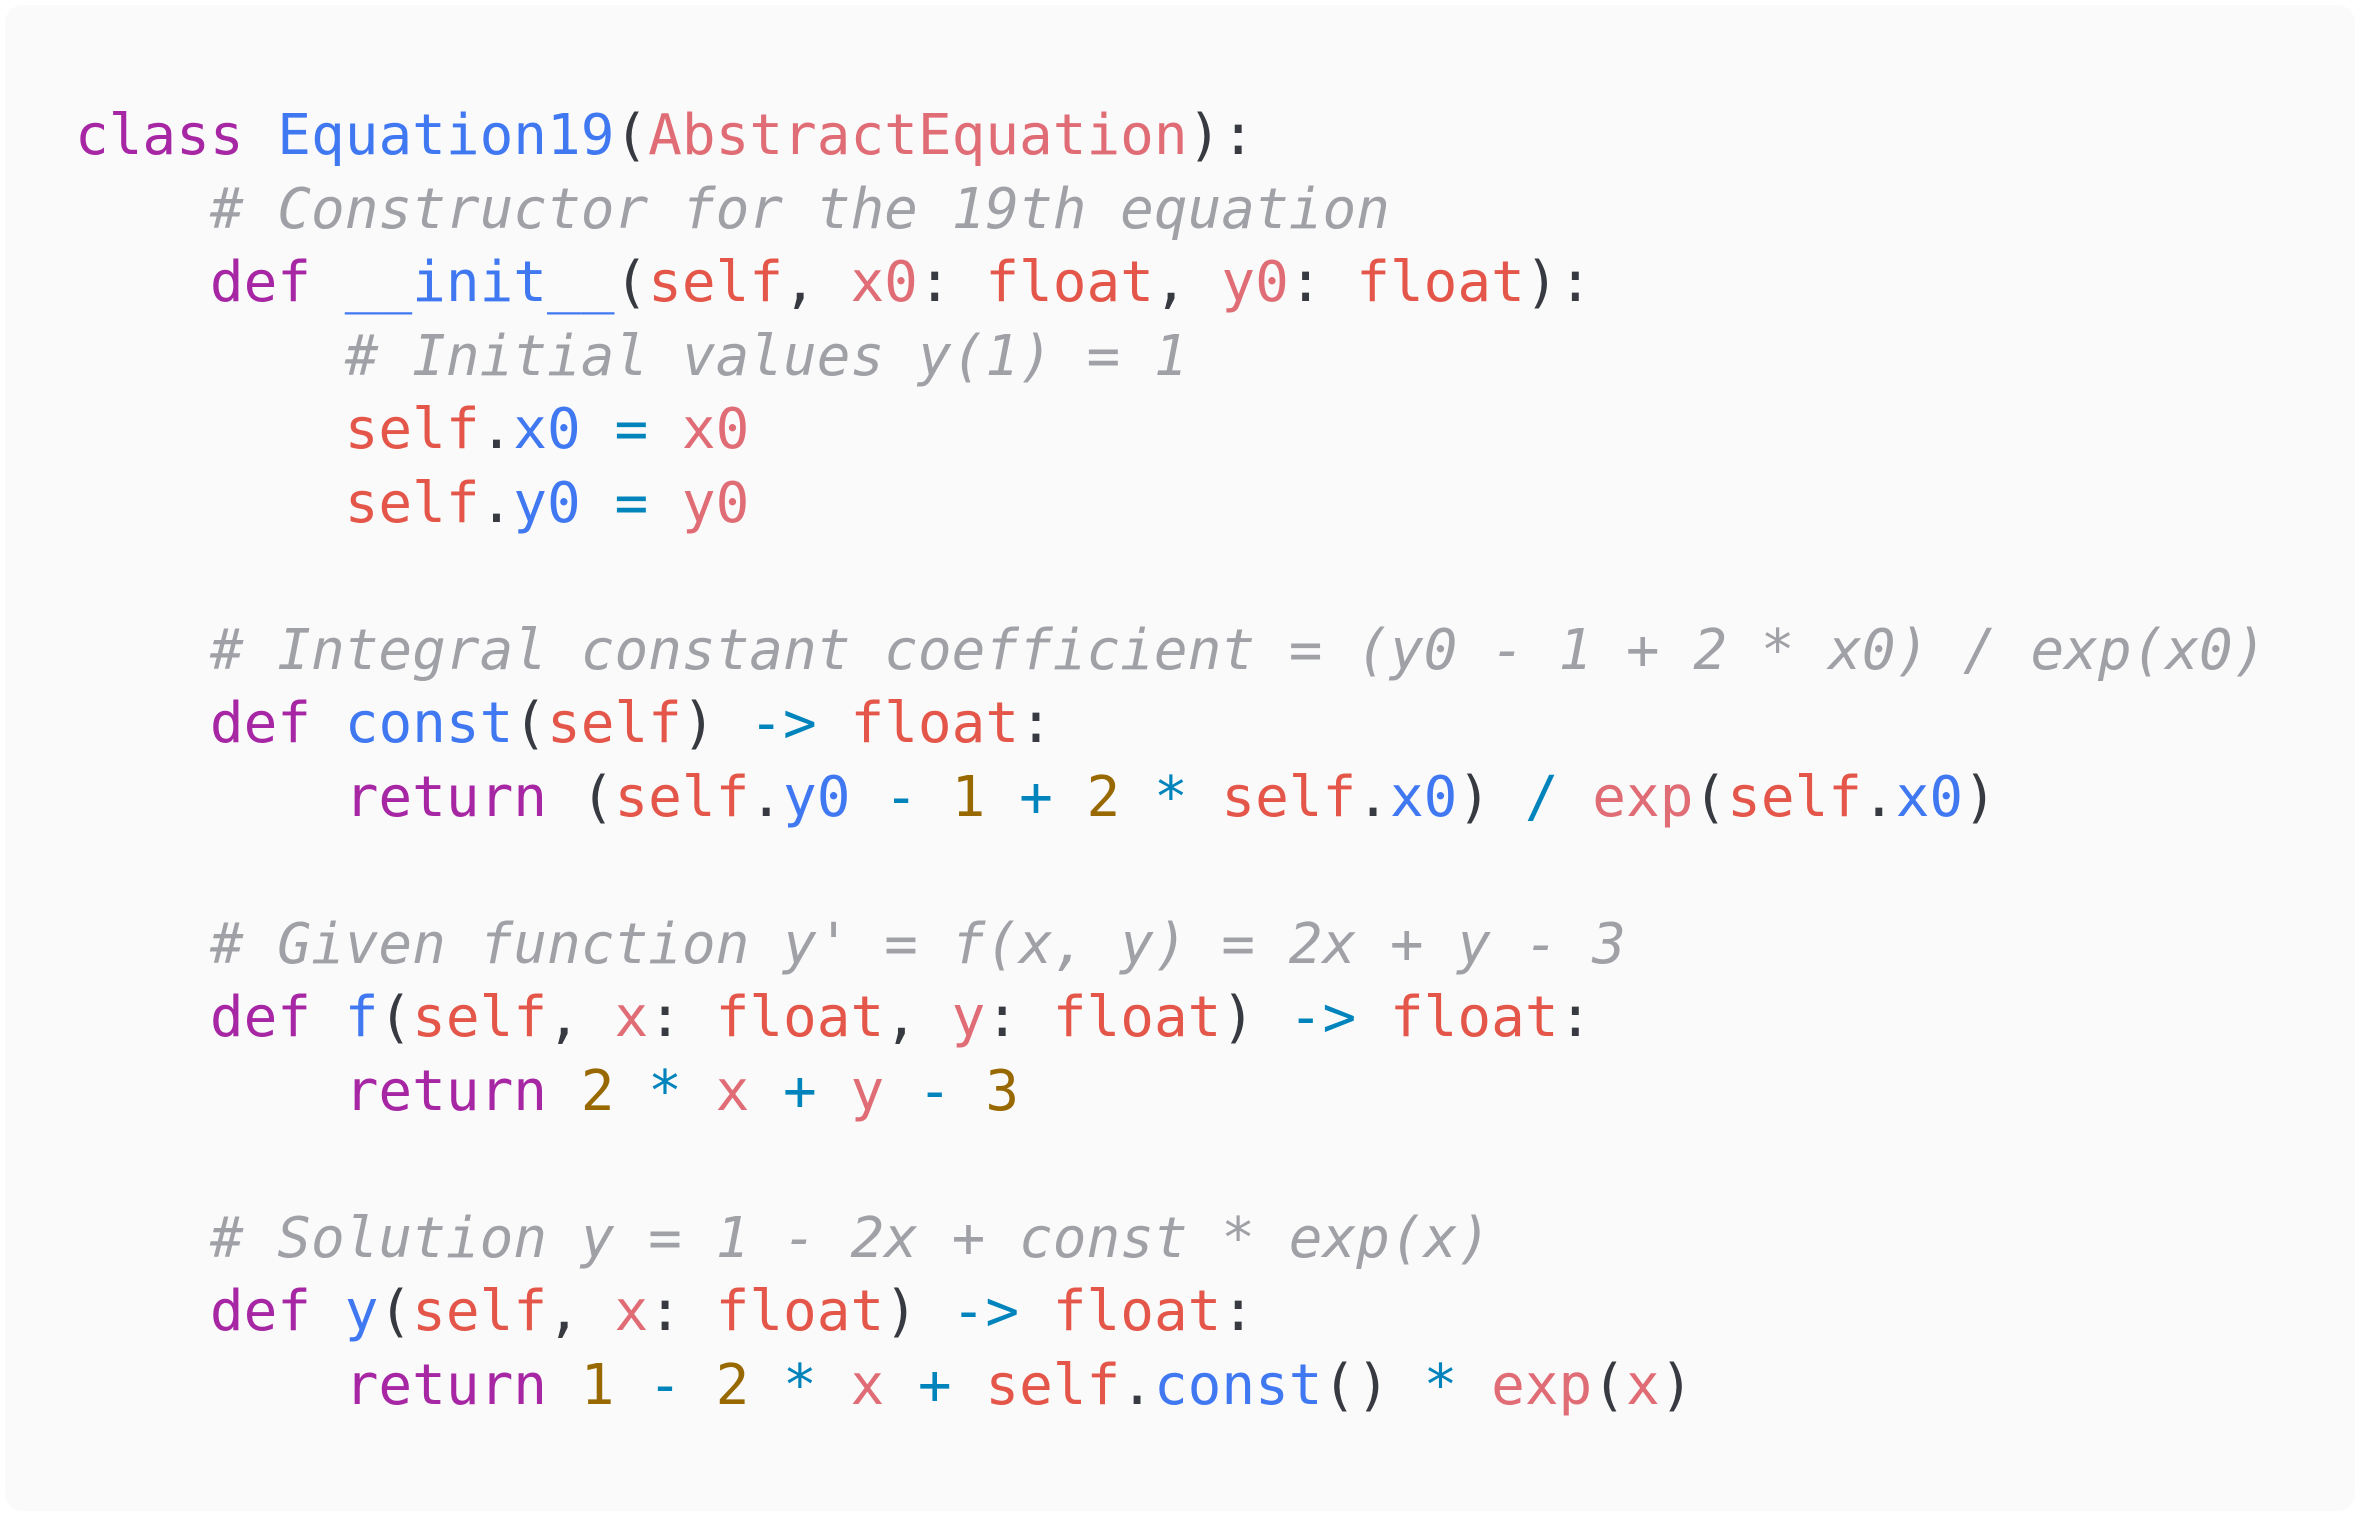 This screenshot has height=1516, width=2360. What do you see at coordinates (1215, 430) in the screenshot?
I see `code-line: self.x0 = x0` at bounding box center [1215, 430].